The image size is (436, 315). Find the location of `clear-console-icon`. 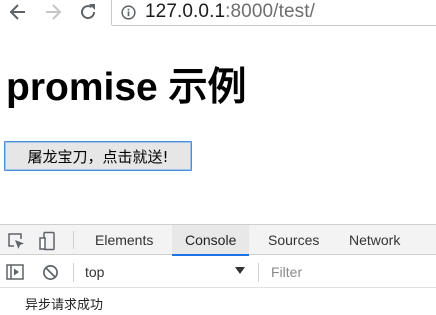

clear-console-icon is located at coordinates (50, 272).